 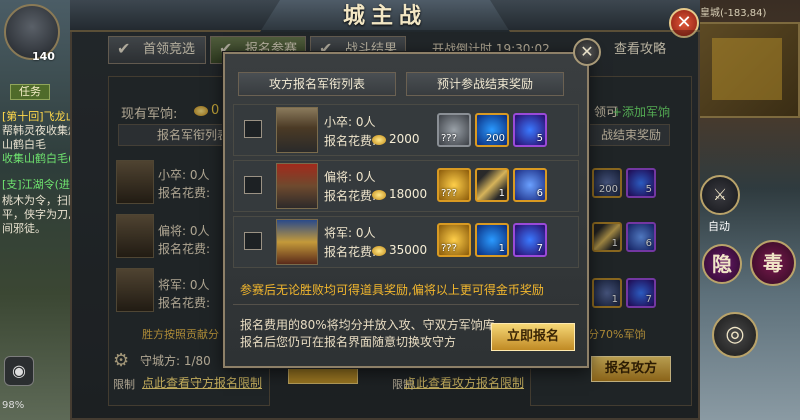 I want to click on rank-count: 偏将: 0人, so click(x=350, y=177).